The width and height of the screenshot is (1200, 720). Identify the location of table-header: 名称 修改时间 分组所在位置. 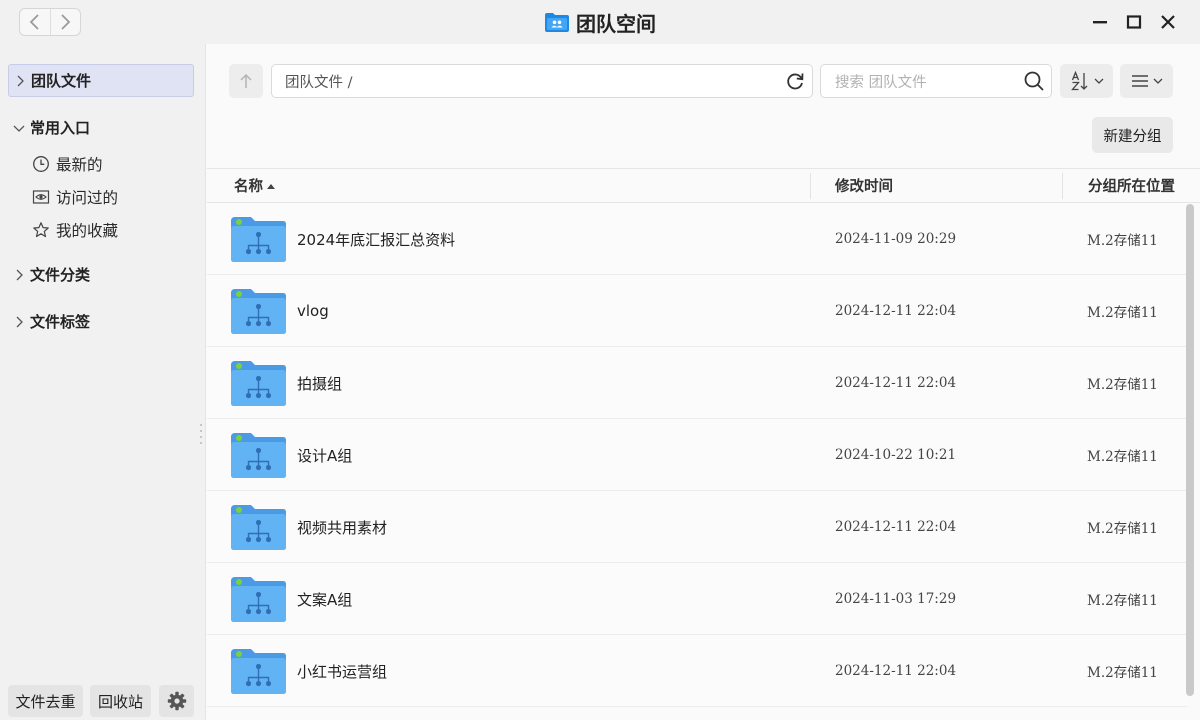
(703, 185).